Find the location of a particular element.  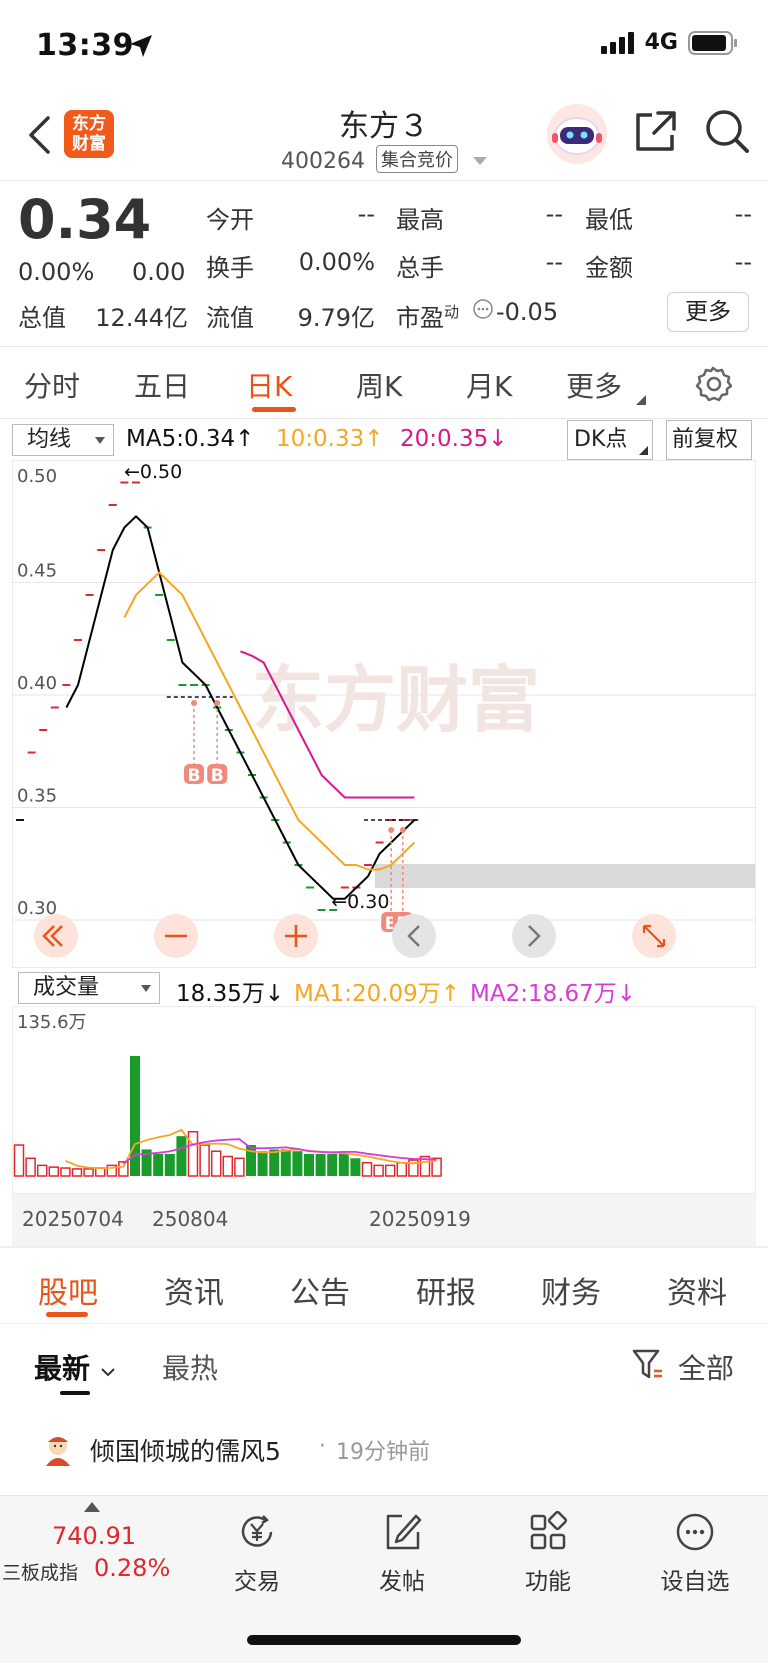

x-label-start: 20250704 is located at coordinates (73, 1219).